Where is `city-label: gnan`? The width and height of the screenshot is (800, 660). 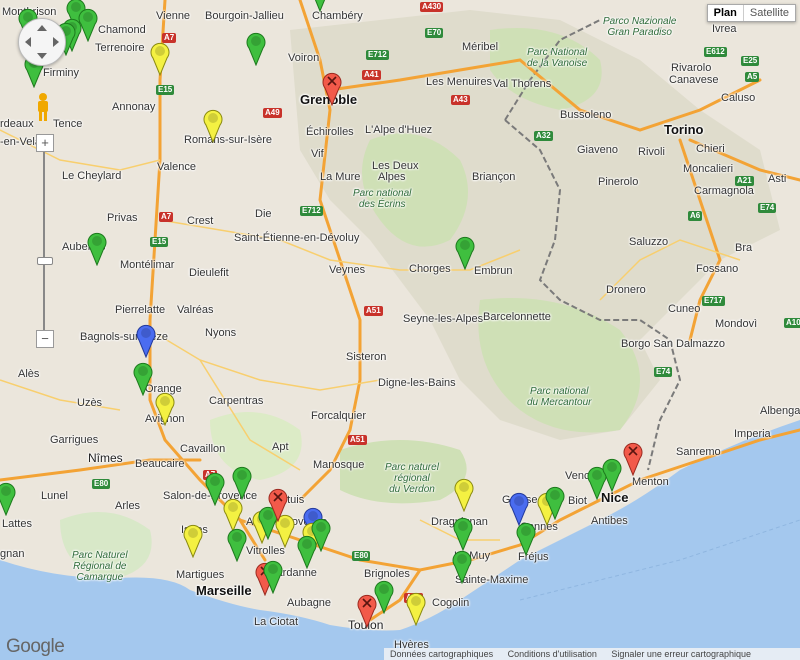
city-label: gnan is located at coordinates (12, 554).